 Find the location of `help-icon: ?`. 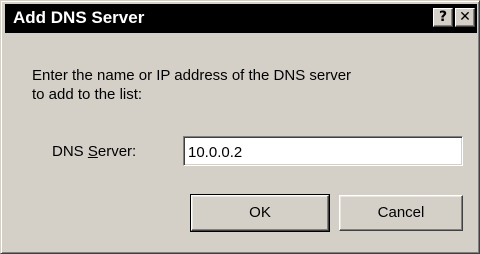

help-icon: ? is located at coordinates (443, 17).